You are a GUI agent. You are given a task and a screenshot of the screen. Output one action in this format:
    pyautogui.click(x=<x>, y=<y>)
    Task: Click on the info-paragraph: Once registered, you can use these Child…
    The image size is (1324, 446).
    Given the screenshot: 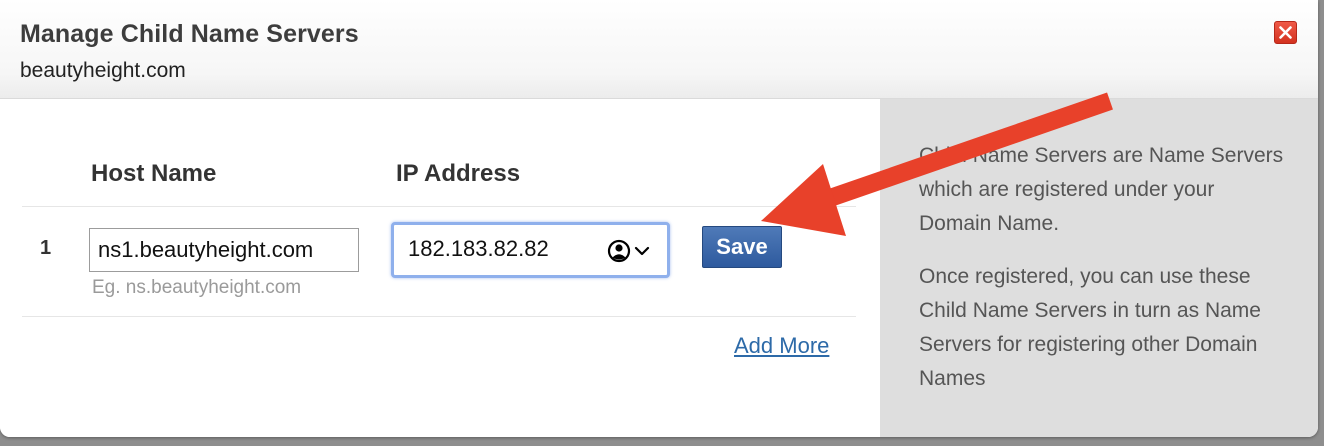 What is the action you would take?
    pyautogui.click(x=1090, y=327)
    